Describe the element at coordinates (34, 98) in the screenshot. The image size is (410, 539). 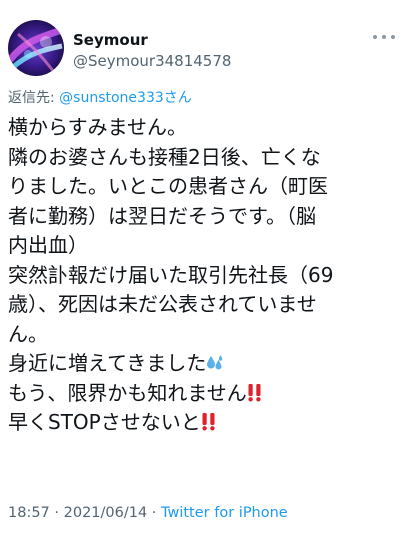
I see `reply-prefix: 返信先:` at that location.